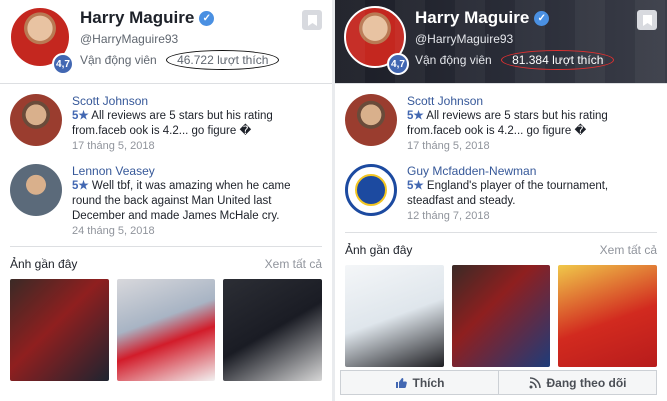 The height and width of the screenshot is (401, 667). Describe the element at coordinates (535, 382) in the screenshot. I see `rss-icon` at that location.